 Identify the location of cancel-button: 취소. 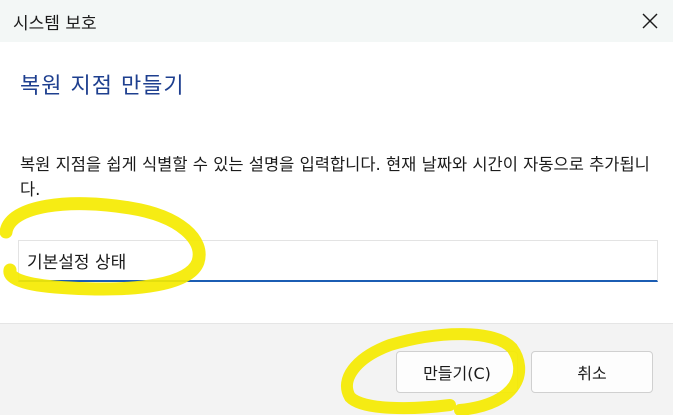
(592, 372).